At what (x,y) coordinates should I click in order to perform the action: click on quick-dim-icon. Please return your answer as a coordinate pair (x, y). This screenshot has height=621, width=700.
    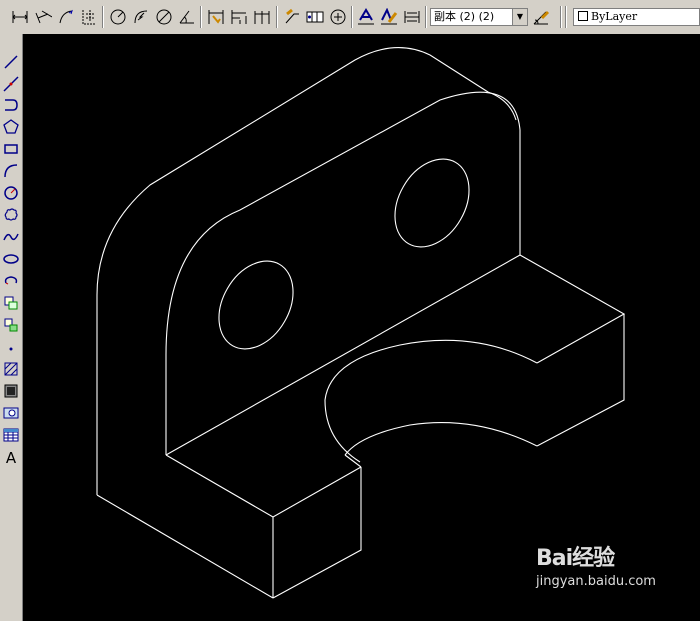
    Looking at the image, I should click on (216, 17).